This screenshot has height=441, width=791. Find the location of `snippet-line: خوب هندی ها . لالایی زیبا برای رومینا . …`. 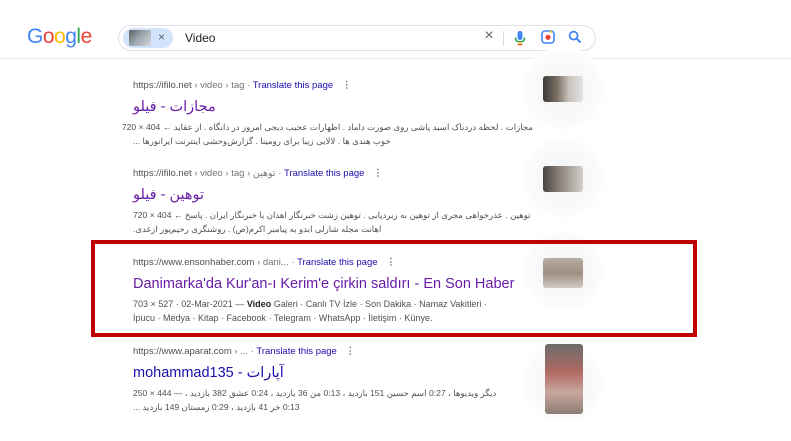

snippet-line: خوب هندی ها . لالایی زیبا برای رومینا . … is located at coordinates (262, 141).